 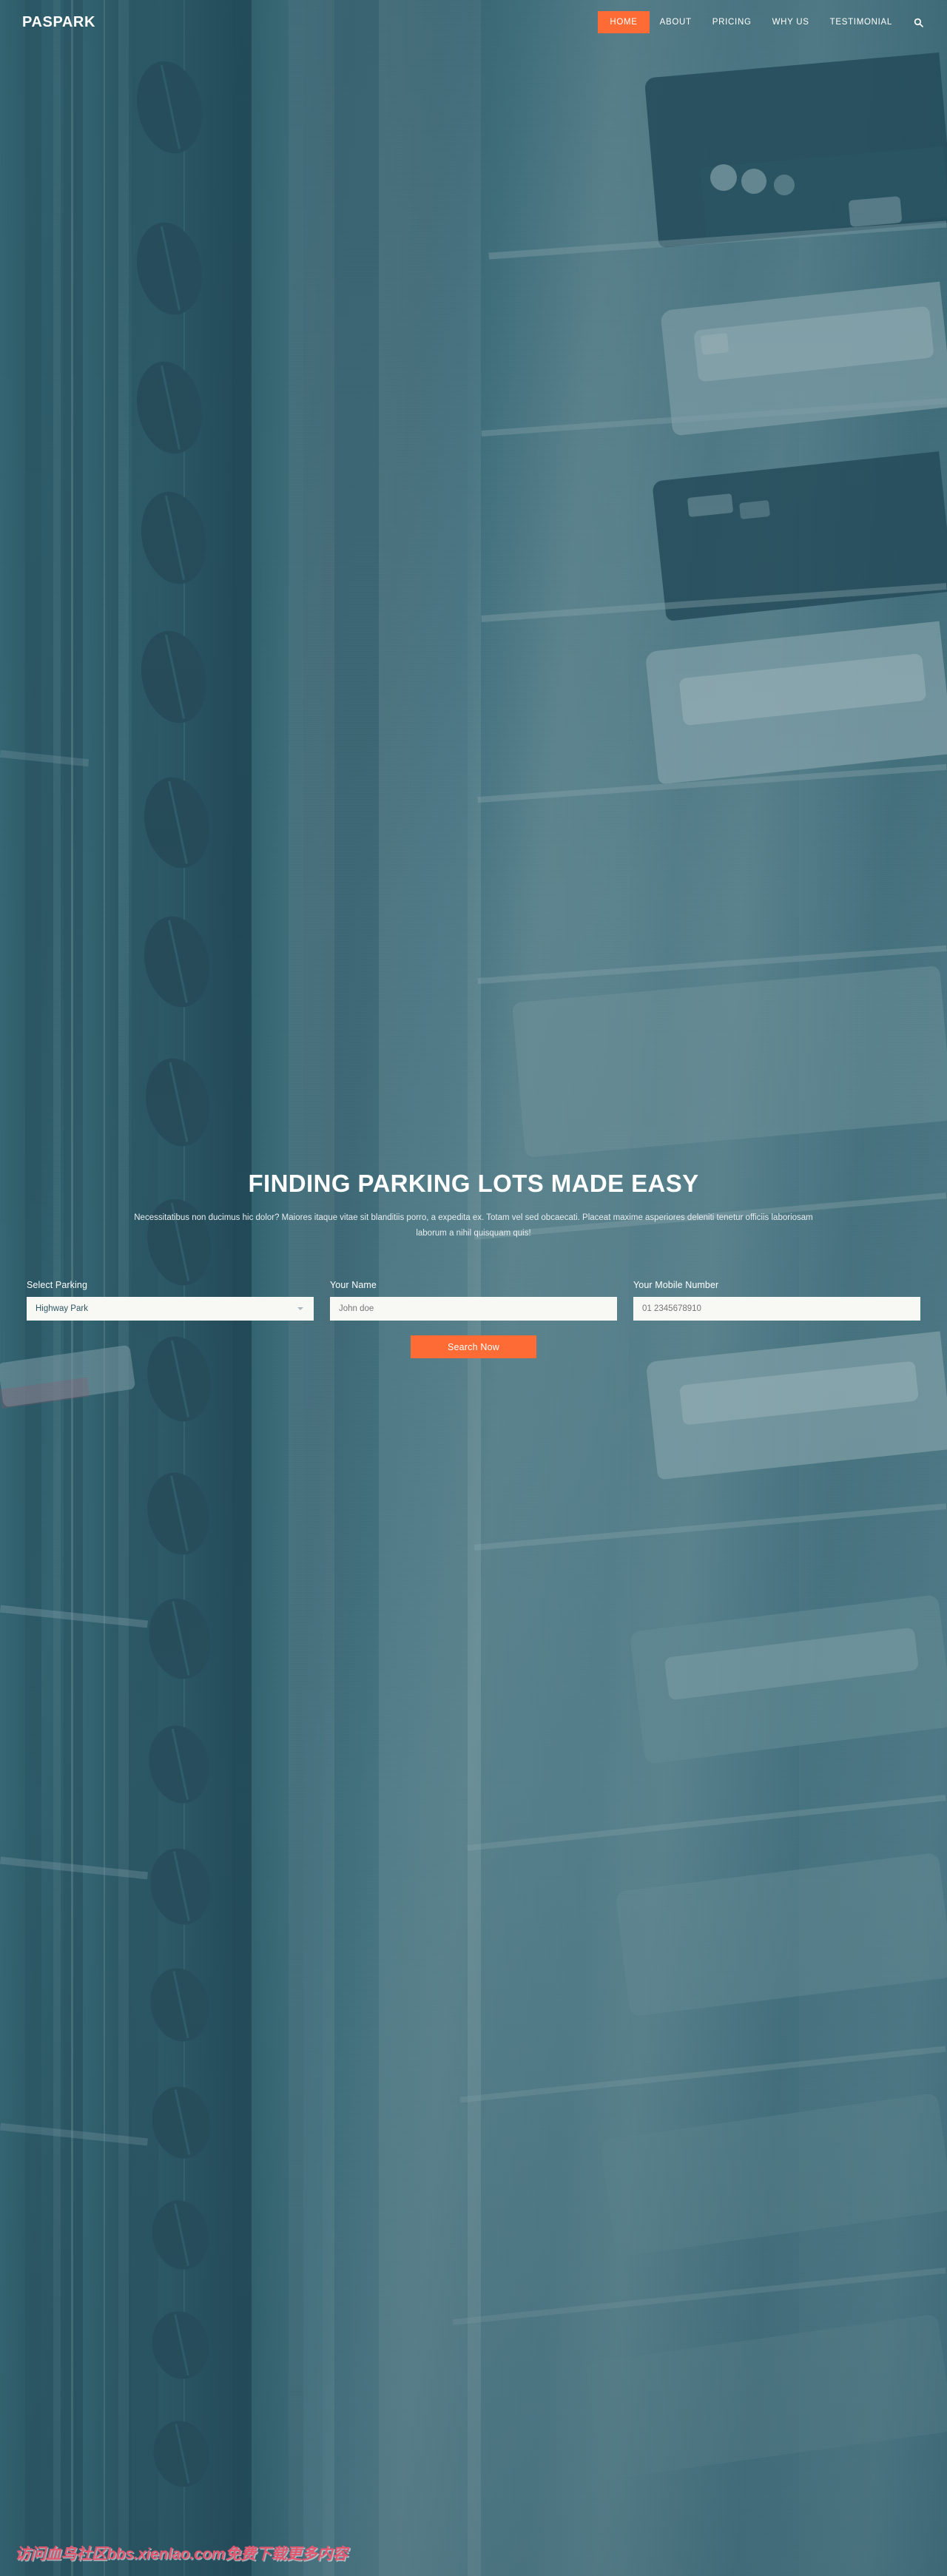 I want to click on site-logo: PASPARK, so click(x=59, y=22).